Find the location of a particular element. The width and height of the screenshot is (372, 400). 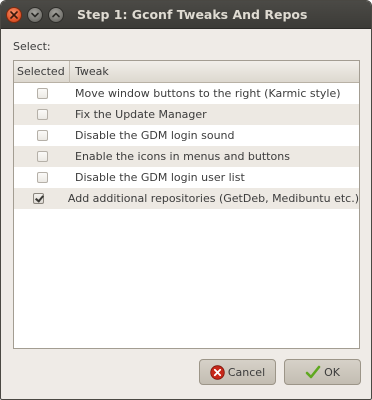

cancel-label: Cancel is located at coordinates (246, 372).